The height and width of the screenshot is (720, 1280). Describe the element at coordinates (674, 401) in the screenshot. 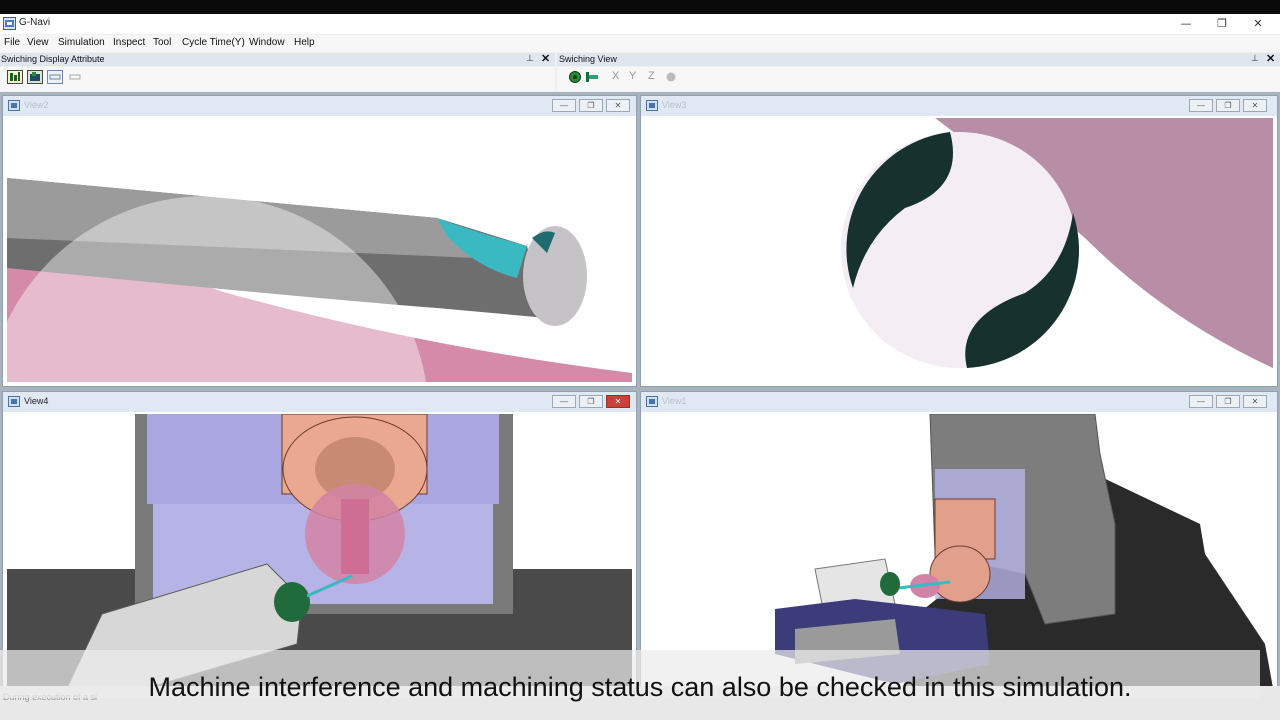

I see `view-title: View1` at that location.